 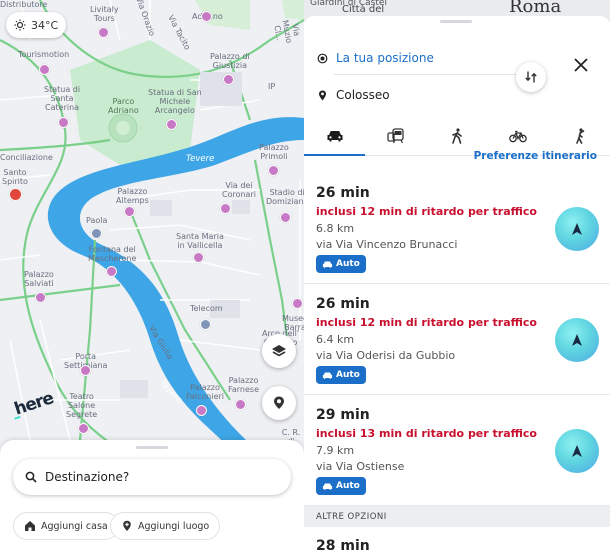 I want to click on locate-button, so click(x=279, y=403).